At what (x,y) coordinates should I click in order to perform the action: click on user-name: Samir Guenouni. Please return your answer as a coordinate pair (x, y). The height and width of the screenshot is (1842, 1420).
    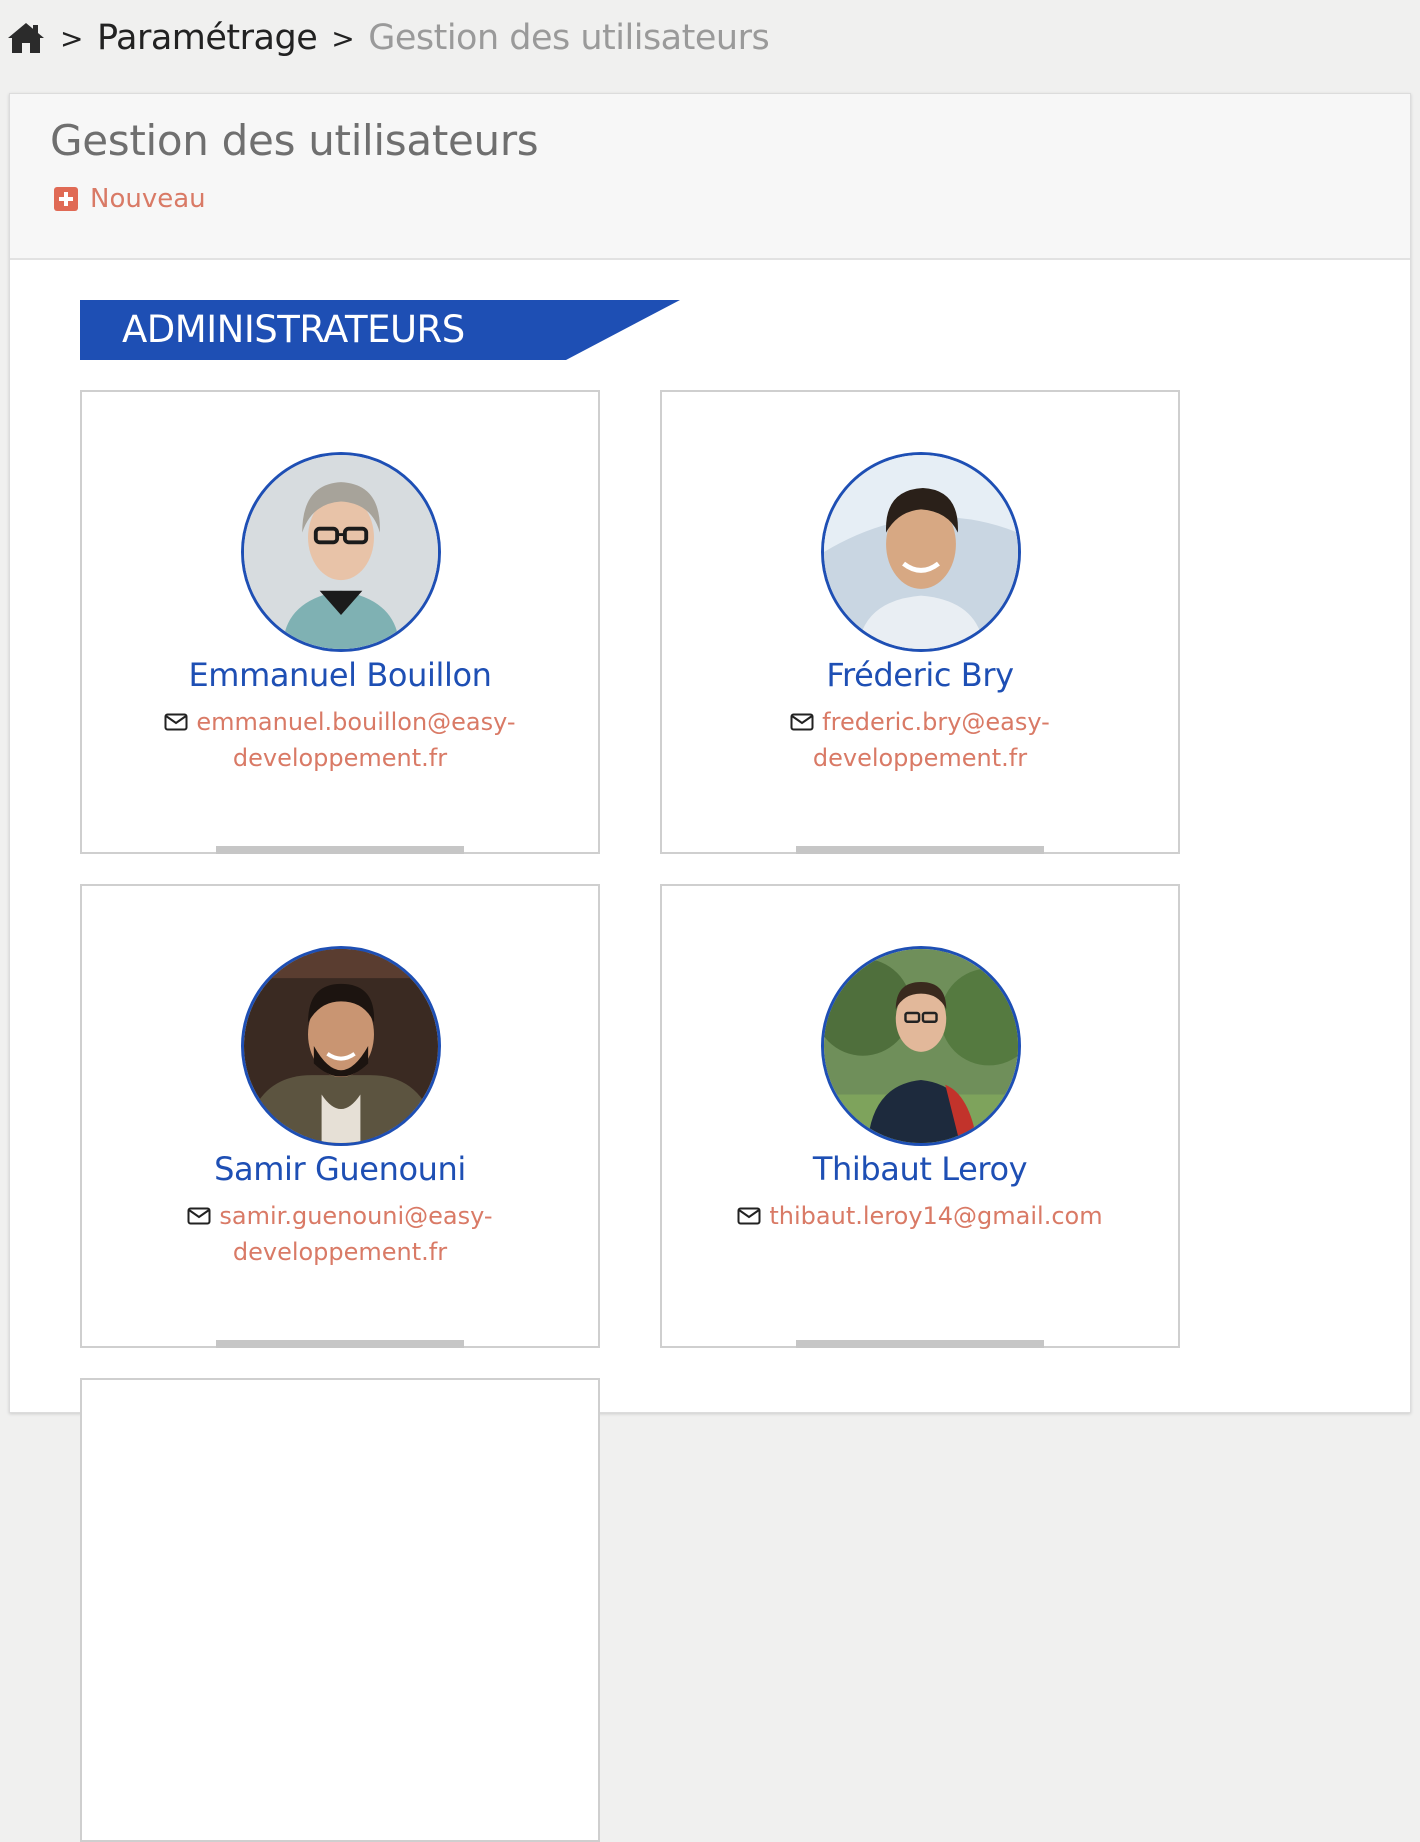
    Looking at the image, I should click on (340, 1169).